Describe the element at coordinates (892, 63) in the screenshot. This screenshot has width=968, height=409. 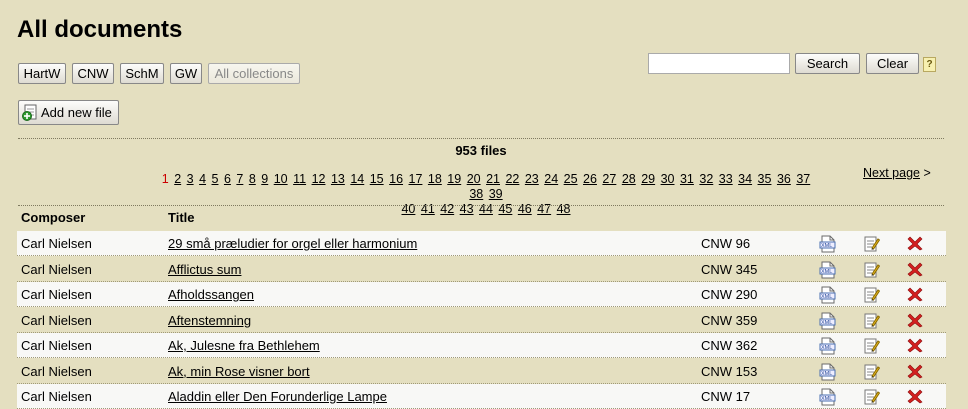
I see `clear-button: Clear` at that location.